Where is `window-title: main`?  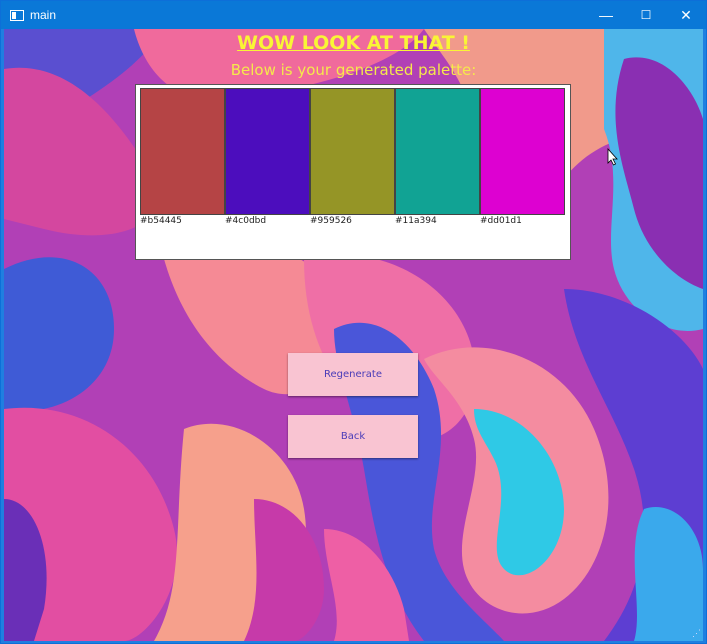 window-title: main is located at coordinates (43, 15).